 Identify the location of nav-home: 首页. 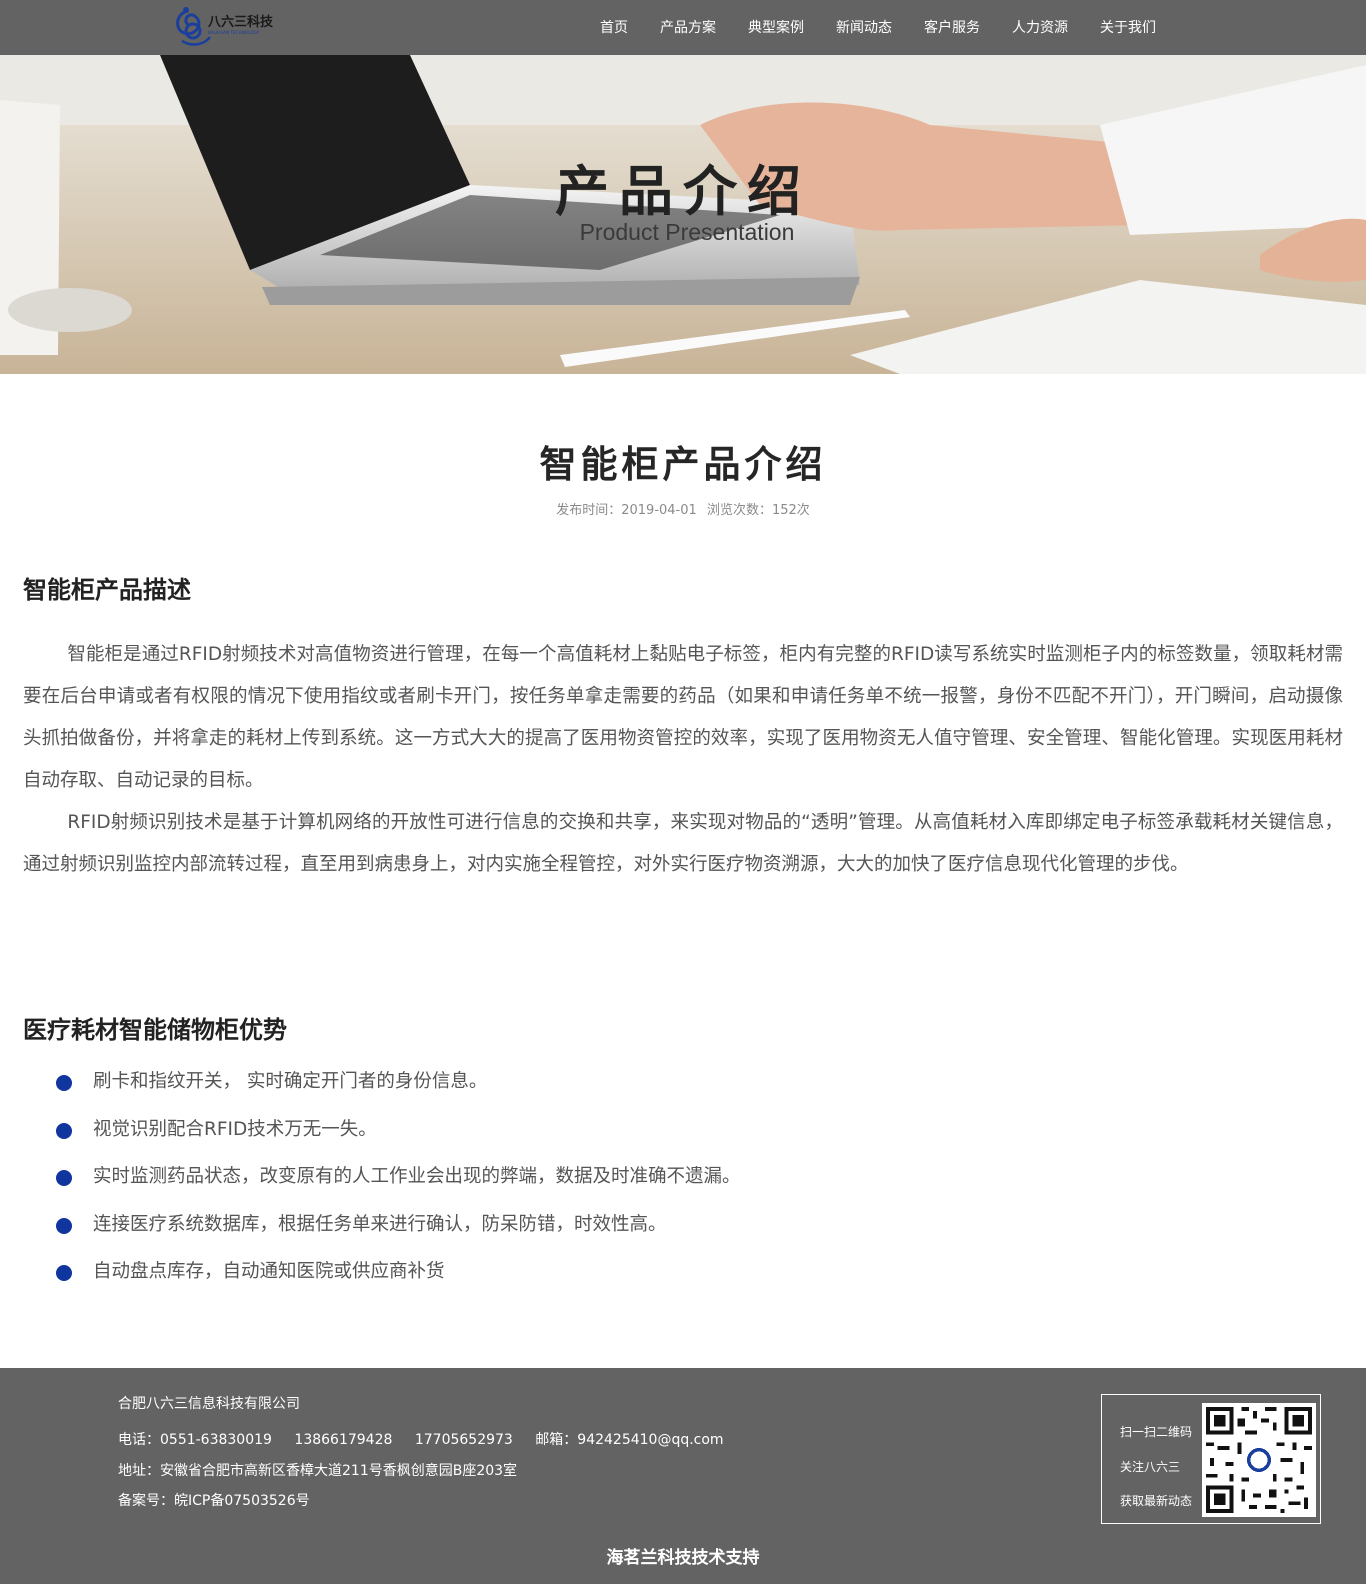
(614, 27).